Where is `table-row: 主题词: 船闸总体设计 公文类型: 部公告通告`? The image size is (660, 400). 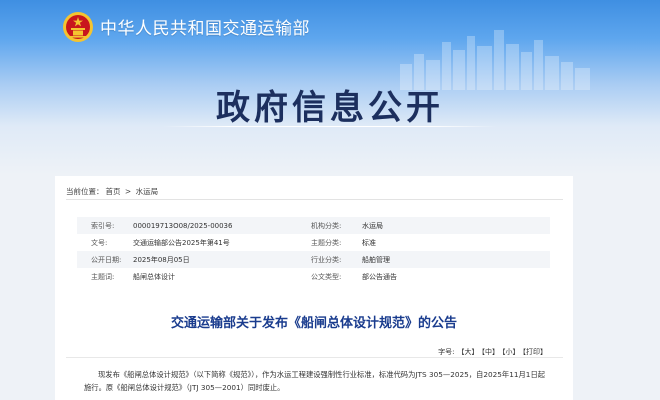
table-row: 主题词: 船闸总体设计 公文类型: 部公告通告 is located at coordinates (313, 276).